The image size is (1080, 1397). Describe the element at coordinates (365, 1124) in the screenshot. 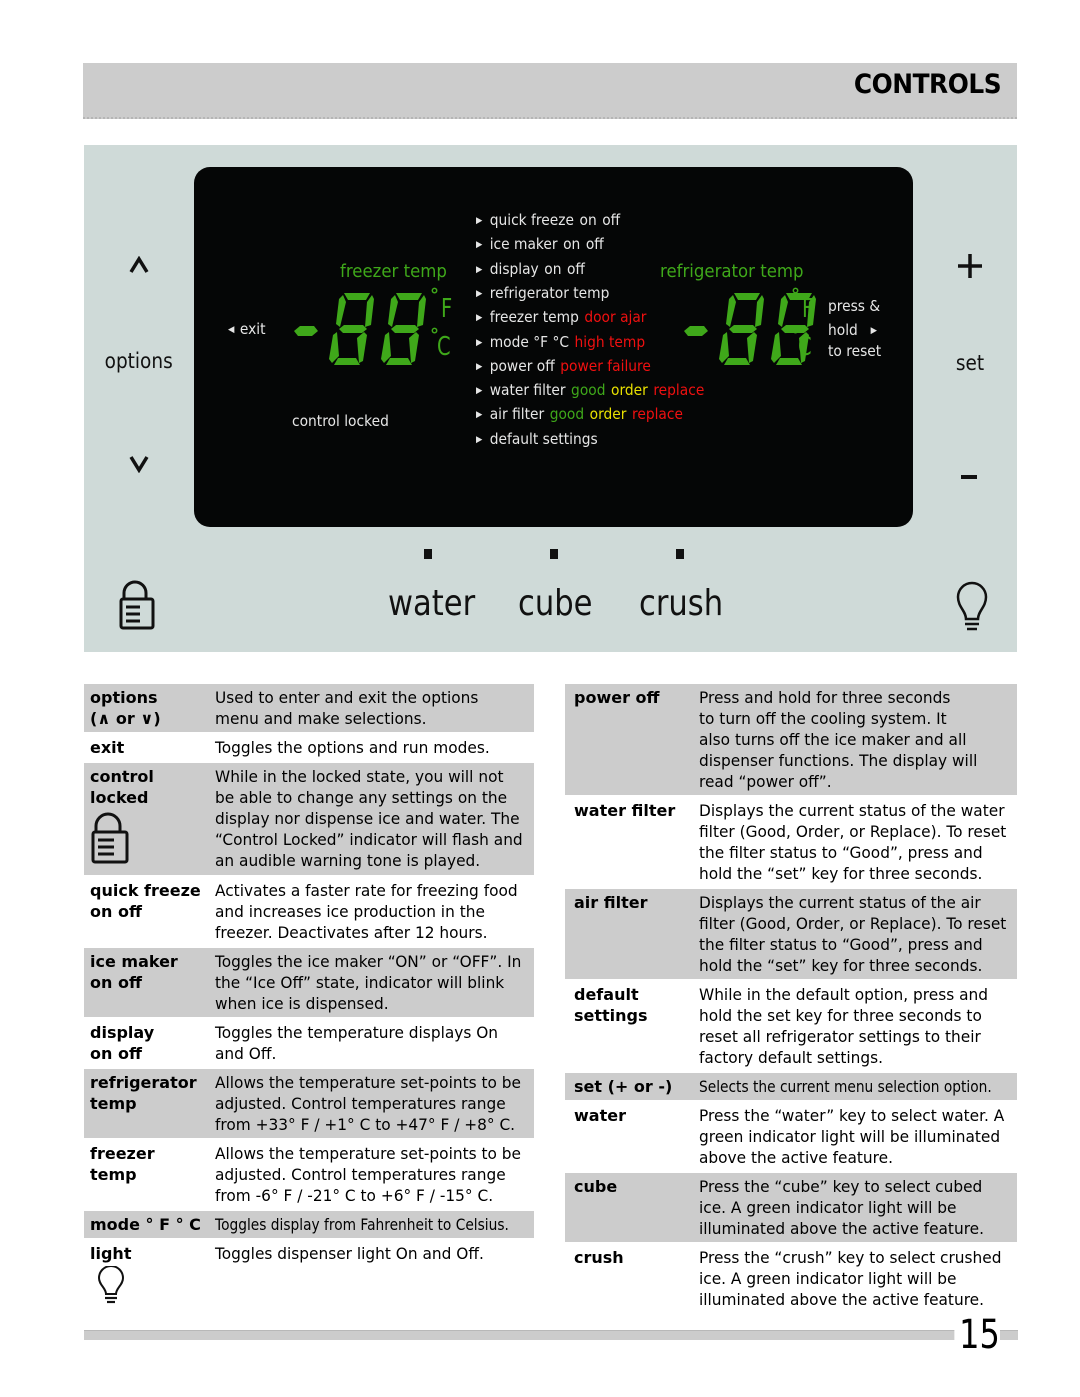

I see `row-description-line: from +33° F / +1° C to +47° F / +8° C.` at that location.